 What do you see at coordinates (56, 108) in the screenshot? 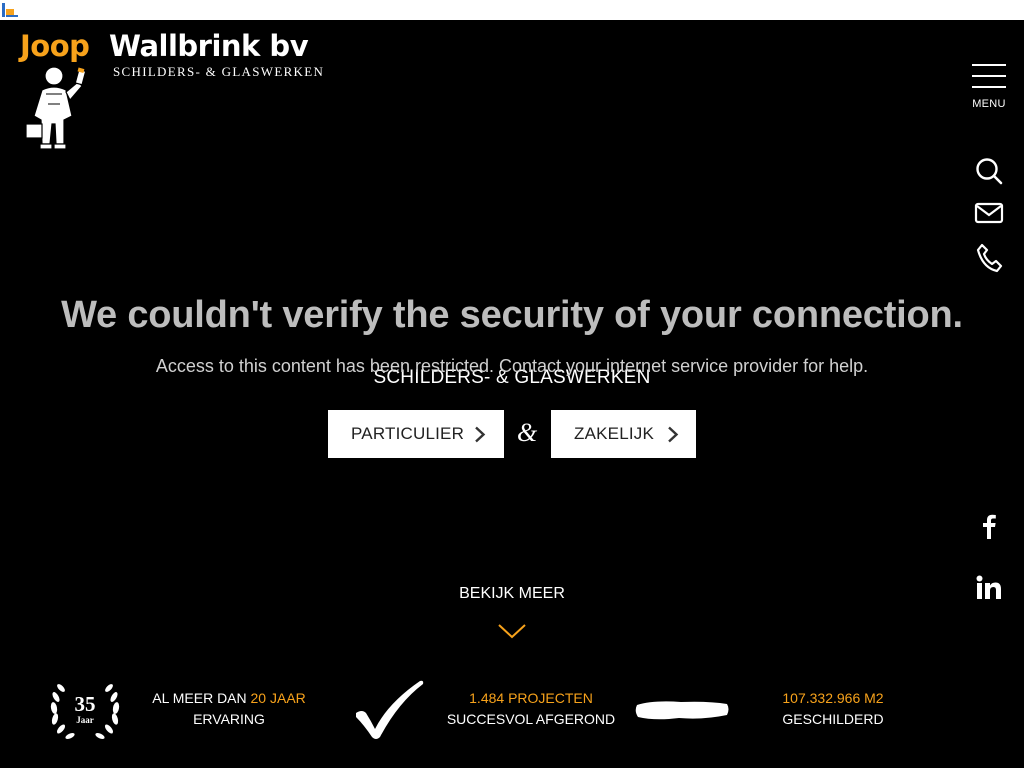
I see `painter-illustration-icon` at bounding box center [56, 108].